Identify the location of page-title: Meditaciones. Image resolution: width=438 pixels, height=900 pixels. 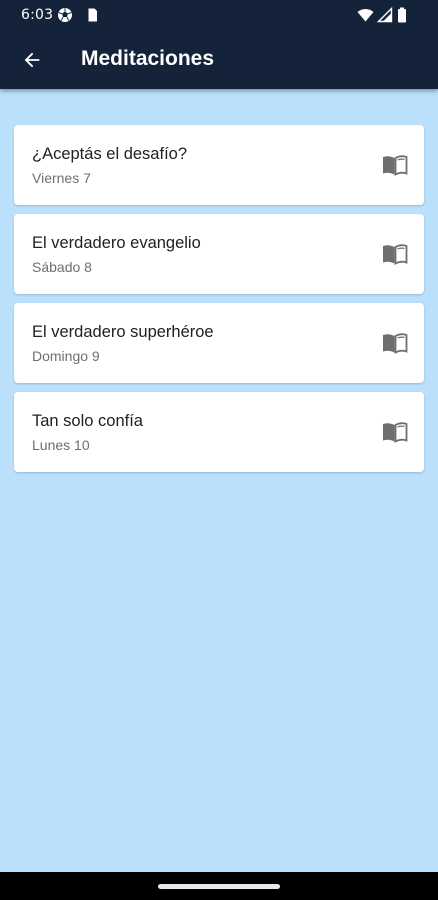
(148, 58).